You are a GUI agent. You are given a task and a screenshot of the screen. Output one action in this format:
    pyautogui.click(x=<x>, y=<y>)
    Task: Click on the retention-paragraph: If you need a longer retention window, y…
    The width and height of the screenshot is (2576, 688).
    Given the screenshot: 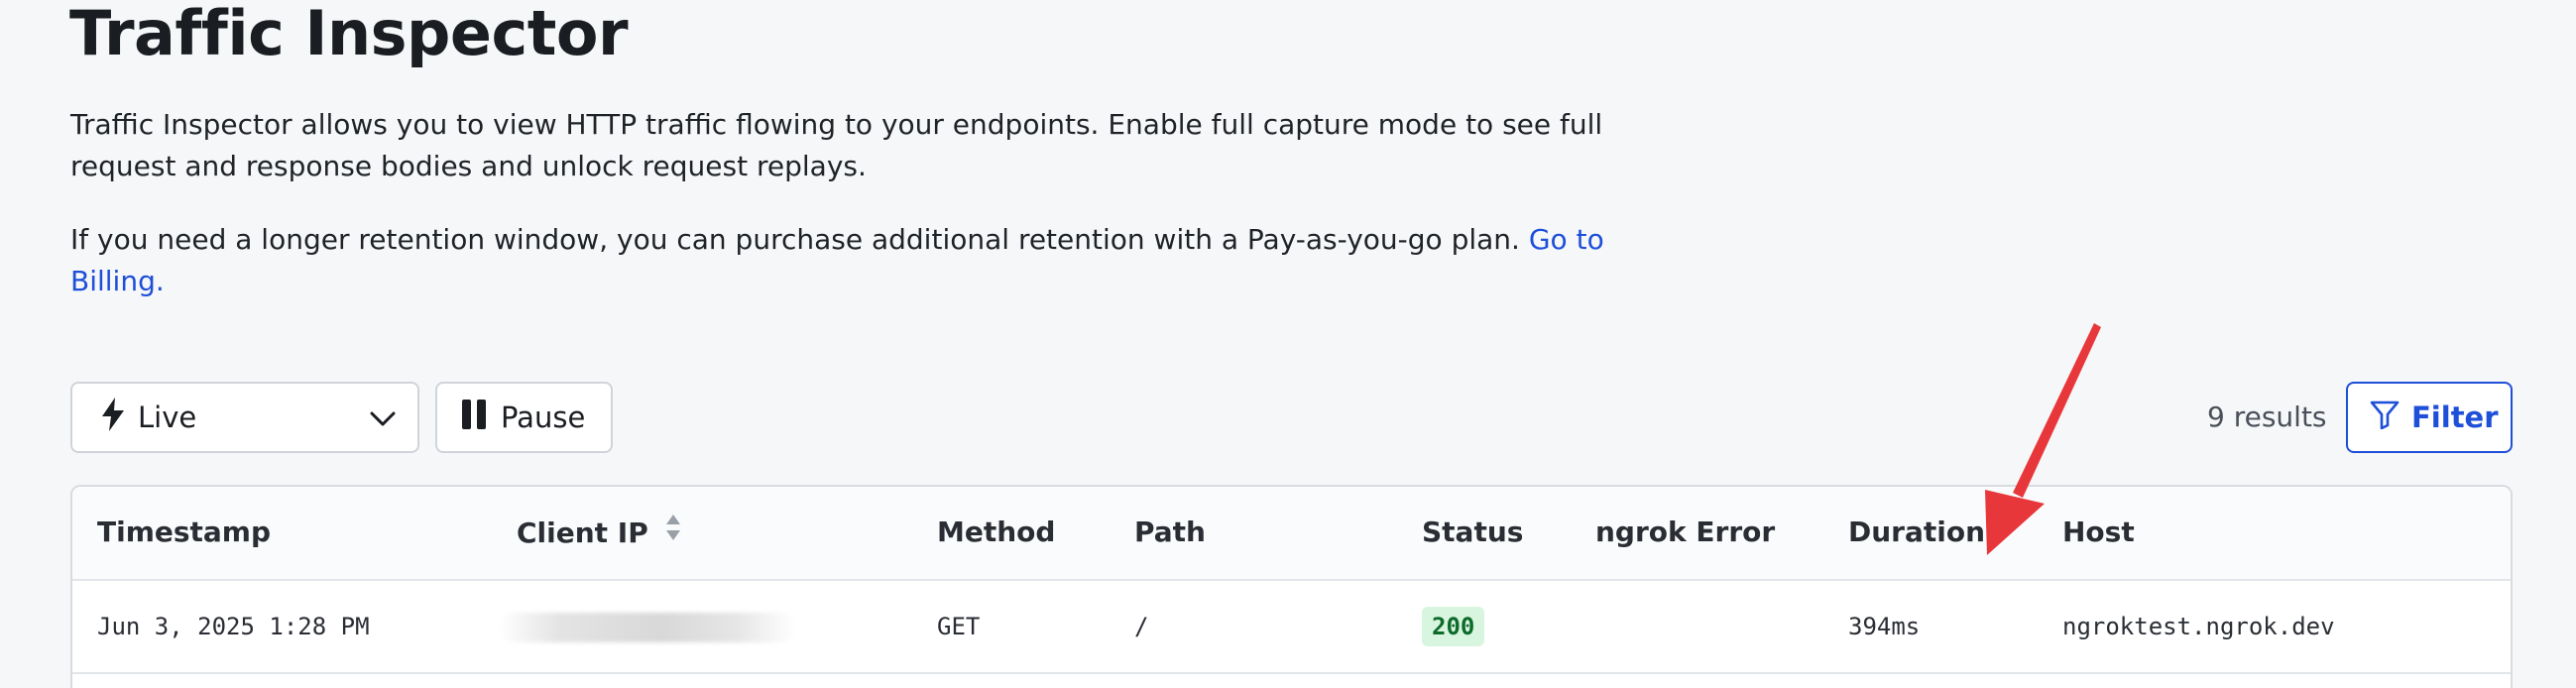 What is the action you would take?
    pyautogui.click(x=843, y=260)
    